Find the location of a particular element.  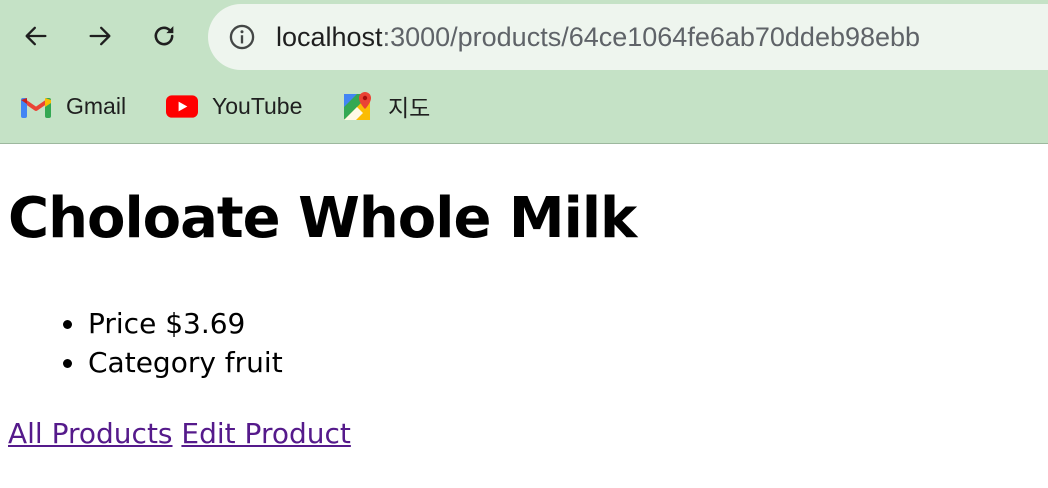

bookmark-gmail: Gmail is located at coordinates (73, 106).